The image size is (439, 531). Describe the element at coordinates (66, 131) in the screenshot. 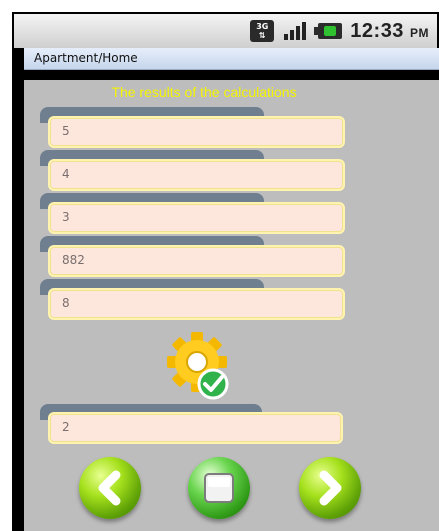

I see `result-value-1: 5` at that location.